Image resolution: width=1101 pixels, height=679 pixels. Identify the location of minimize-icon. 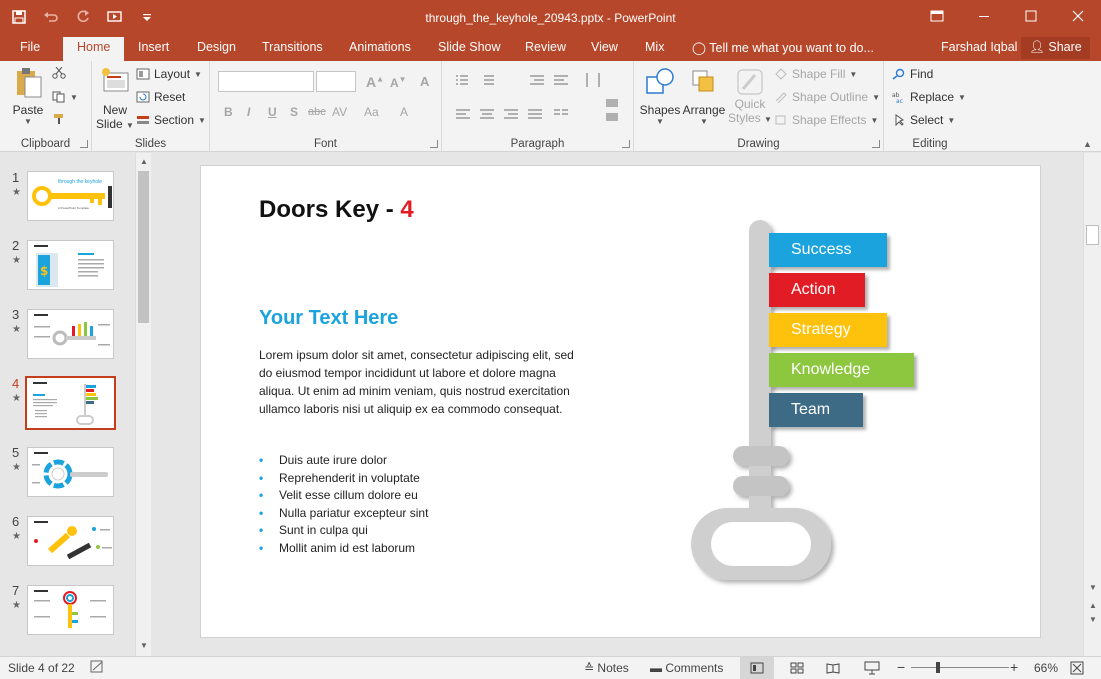
(983, 16).